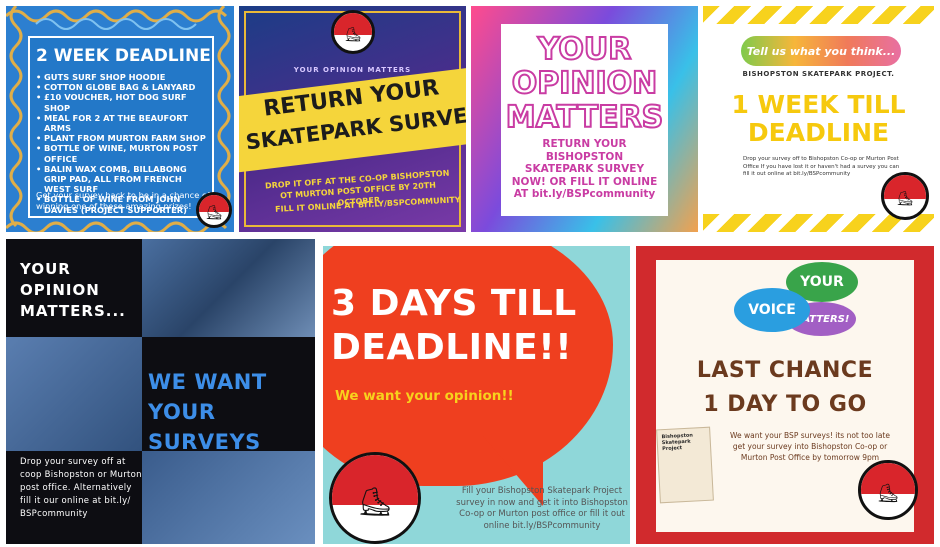 The image size is (940, 547). I want to click on headline-line-2: 1 DAY TO GO, so click(785, 404).